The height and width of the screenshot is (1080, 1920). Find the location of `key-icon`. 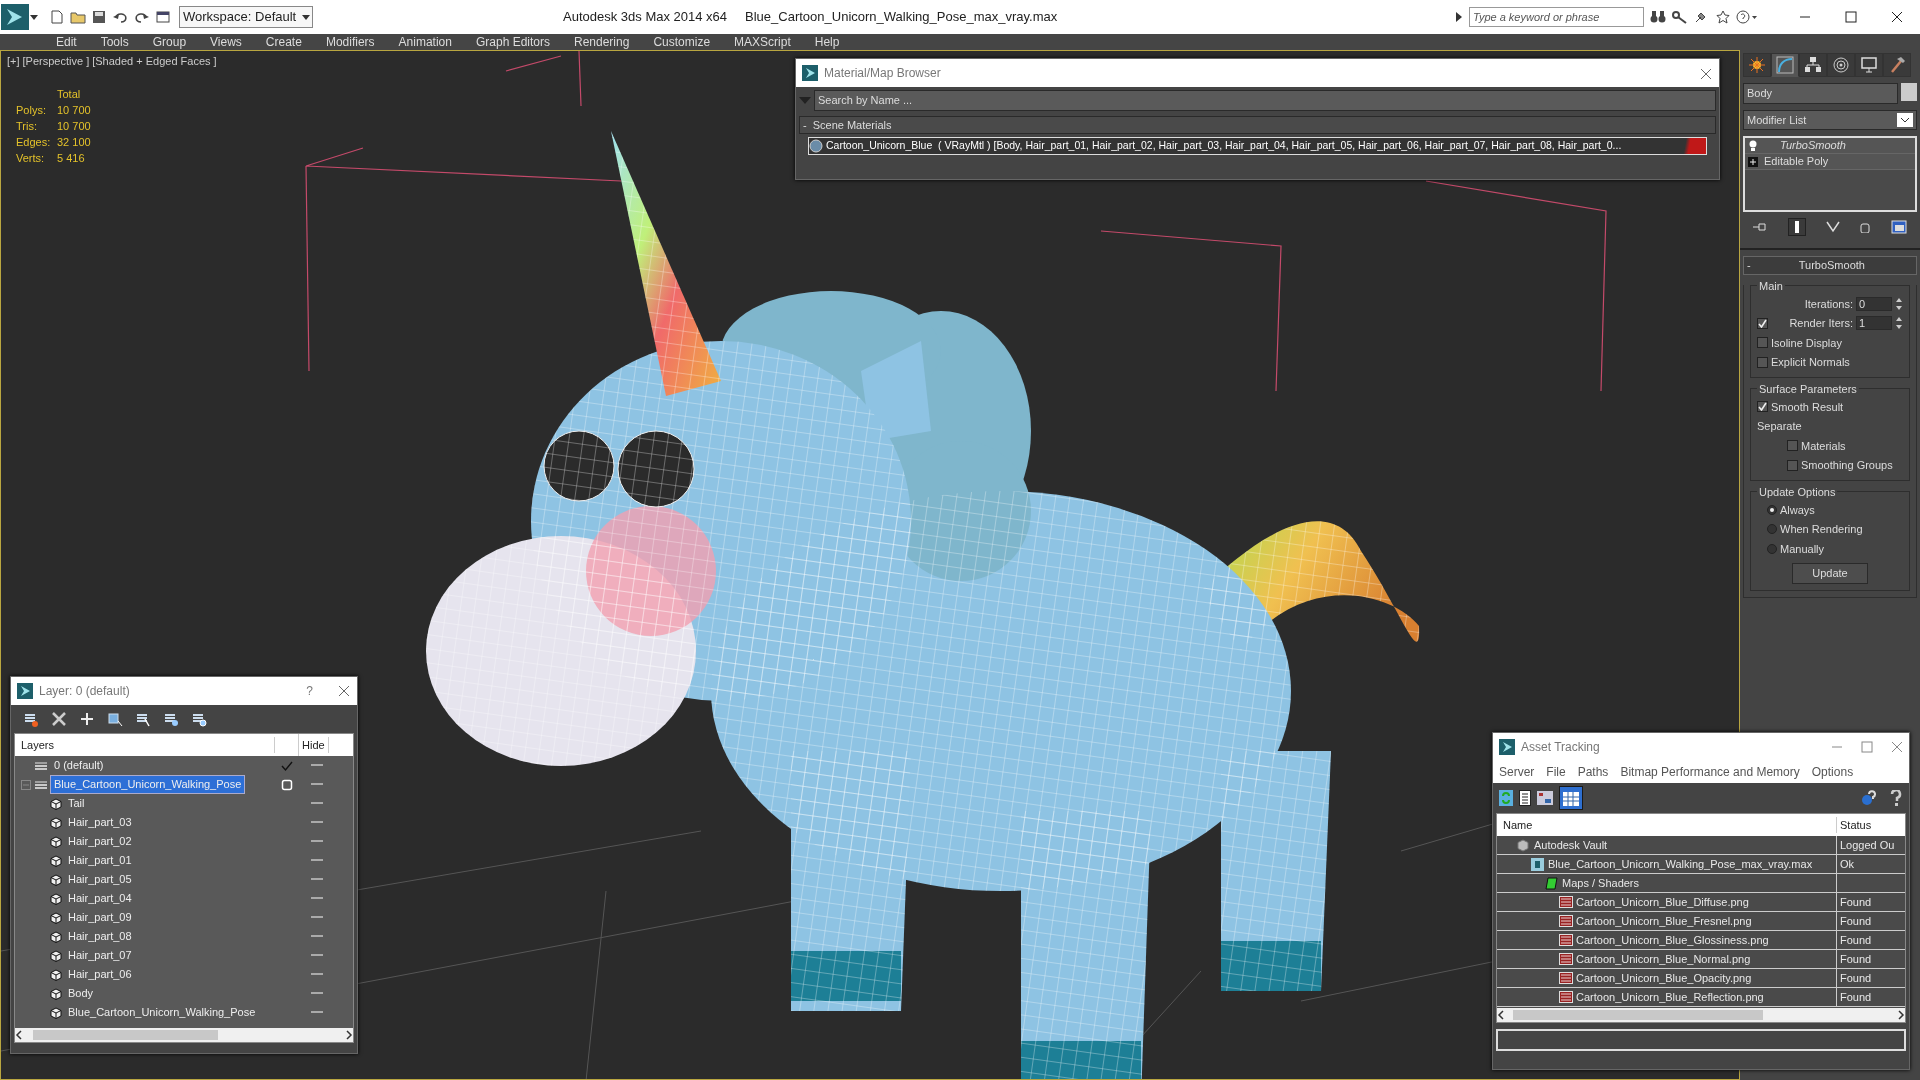

key-icon is located at coordinates (1680, 17).